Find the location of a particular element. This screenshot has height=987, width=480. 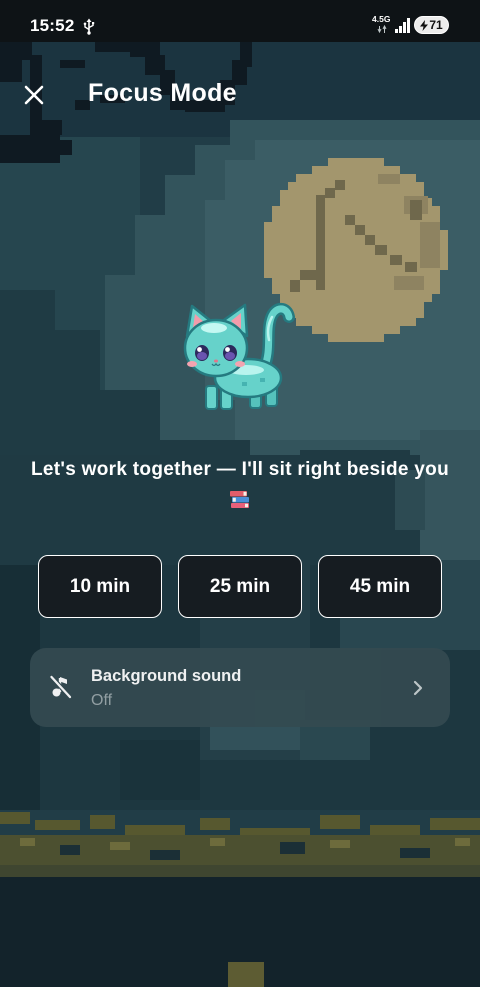

status-bar: 15:52 4.5G 71 is located at coordinates (240, 21).